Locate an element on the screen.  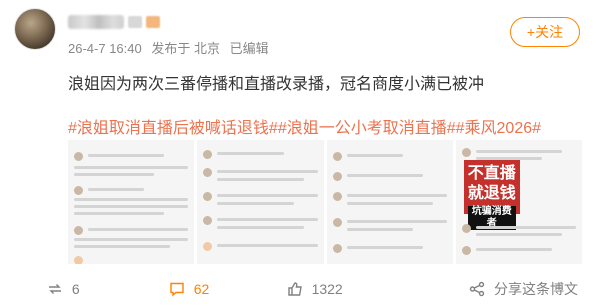
action-bar: 6 62 1322 分享这条博文 is located at coordinates (300, 289).